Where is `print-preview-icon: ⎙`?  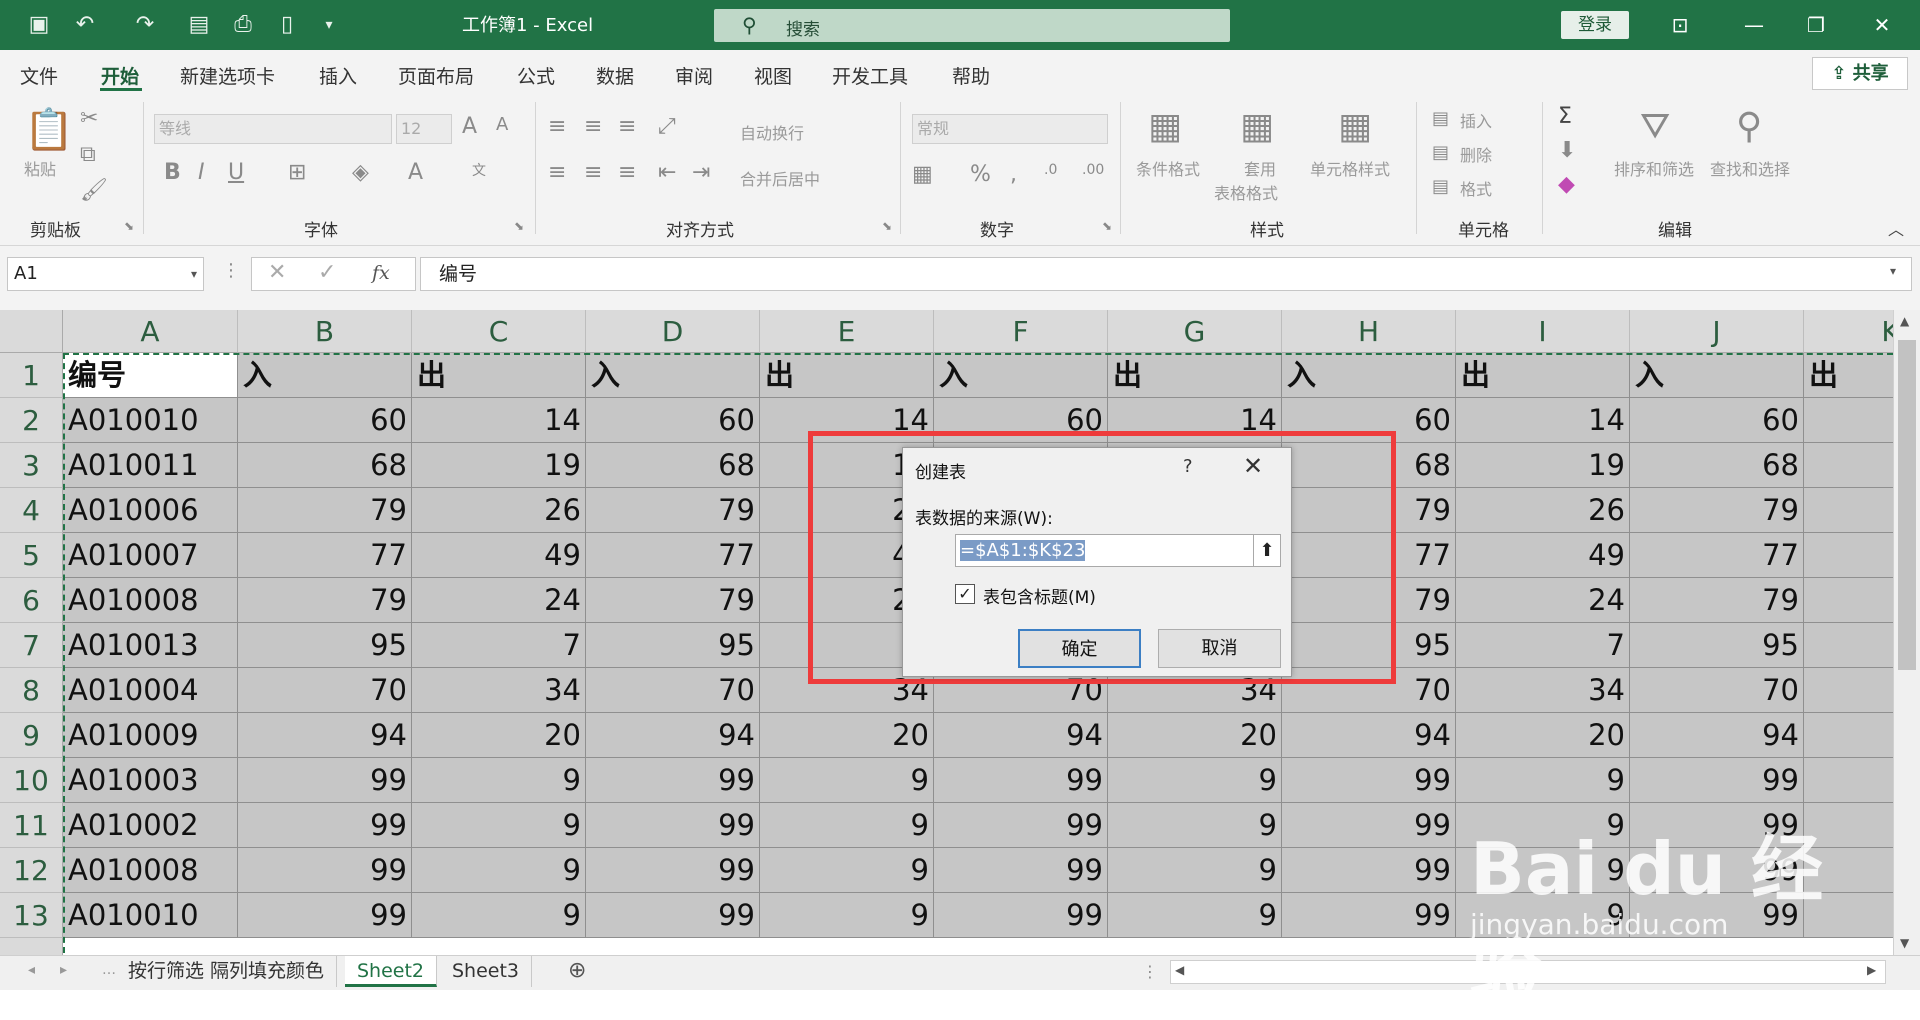 print-preview-icon: ⎙ is located at coordinates (243, 25).